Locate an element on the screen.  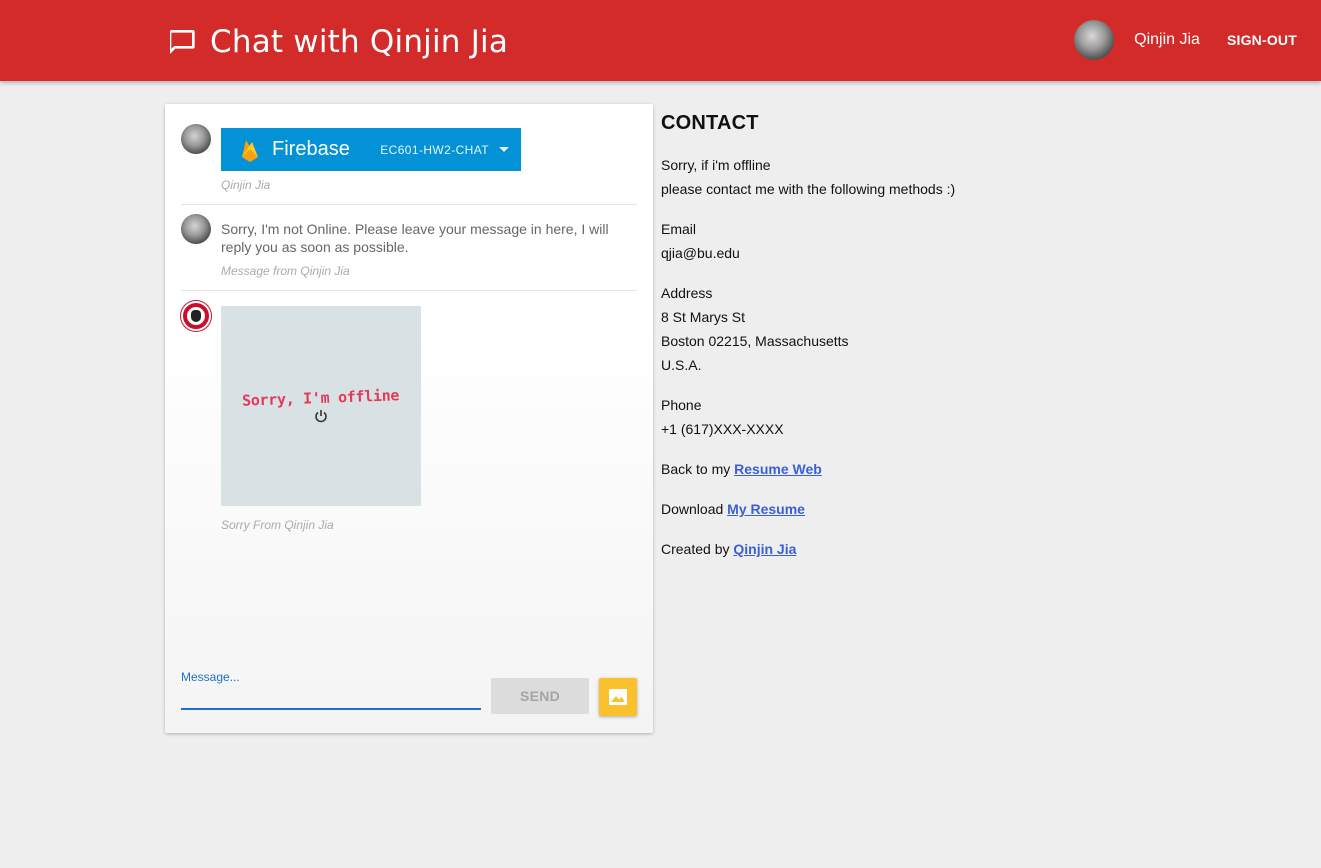
image-icon is located at coordinates (618, 697).